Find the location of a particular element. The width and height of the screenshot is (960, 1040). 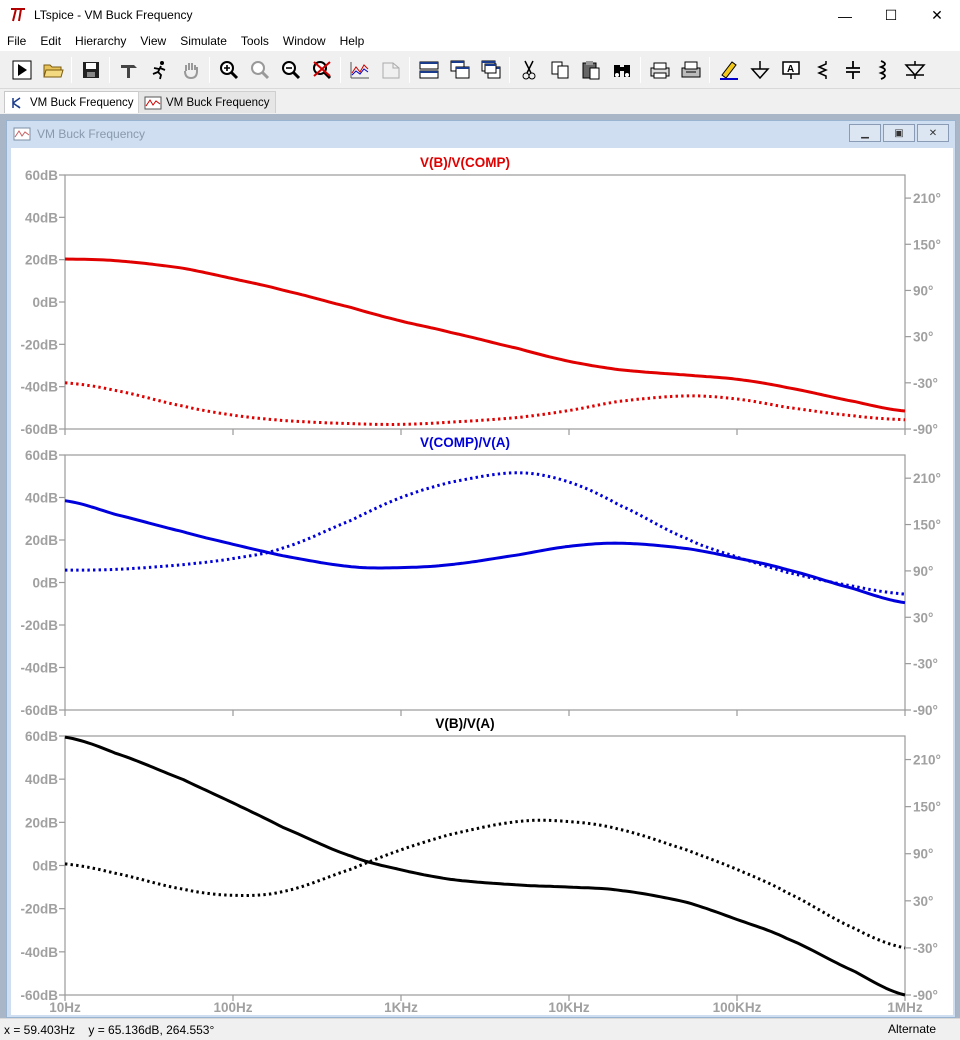

find-icon is located at coordinates (622, 70).